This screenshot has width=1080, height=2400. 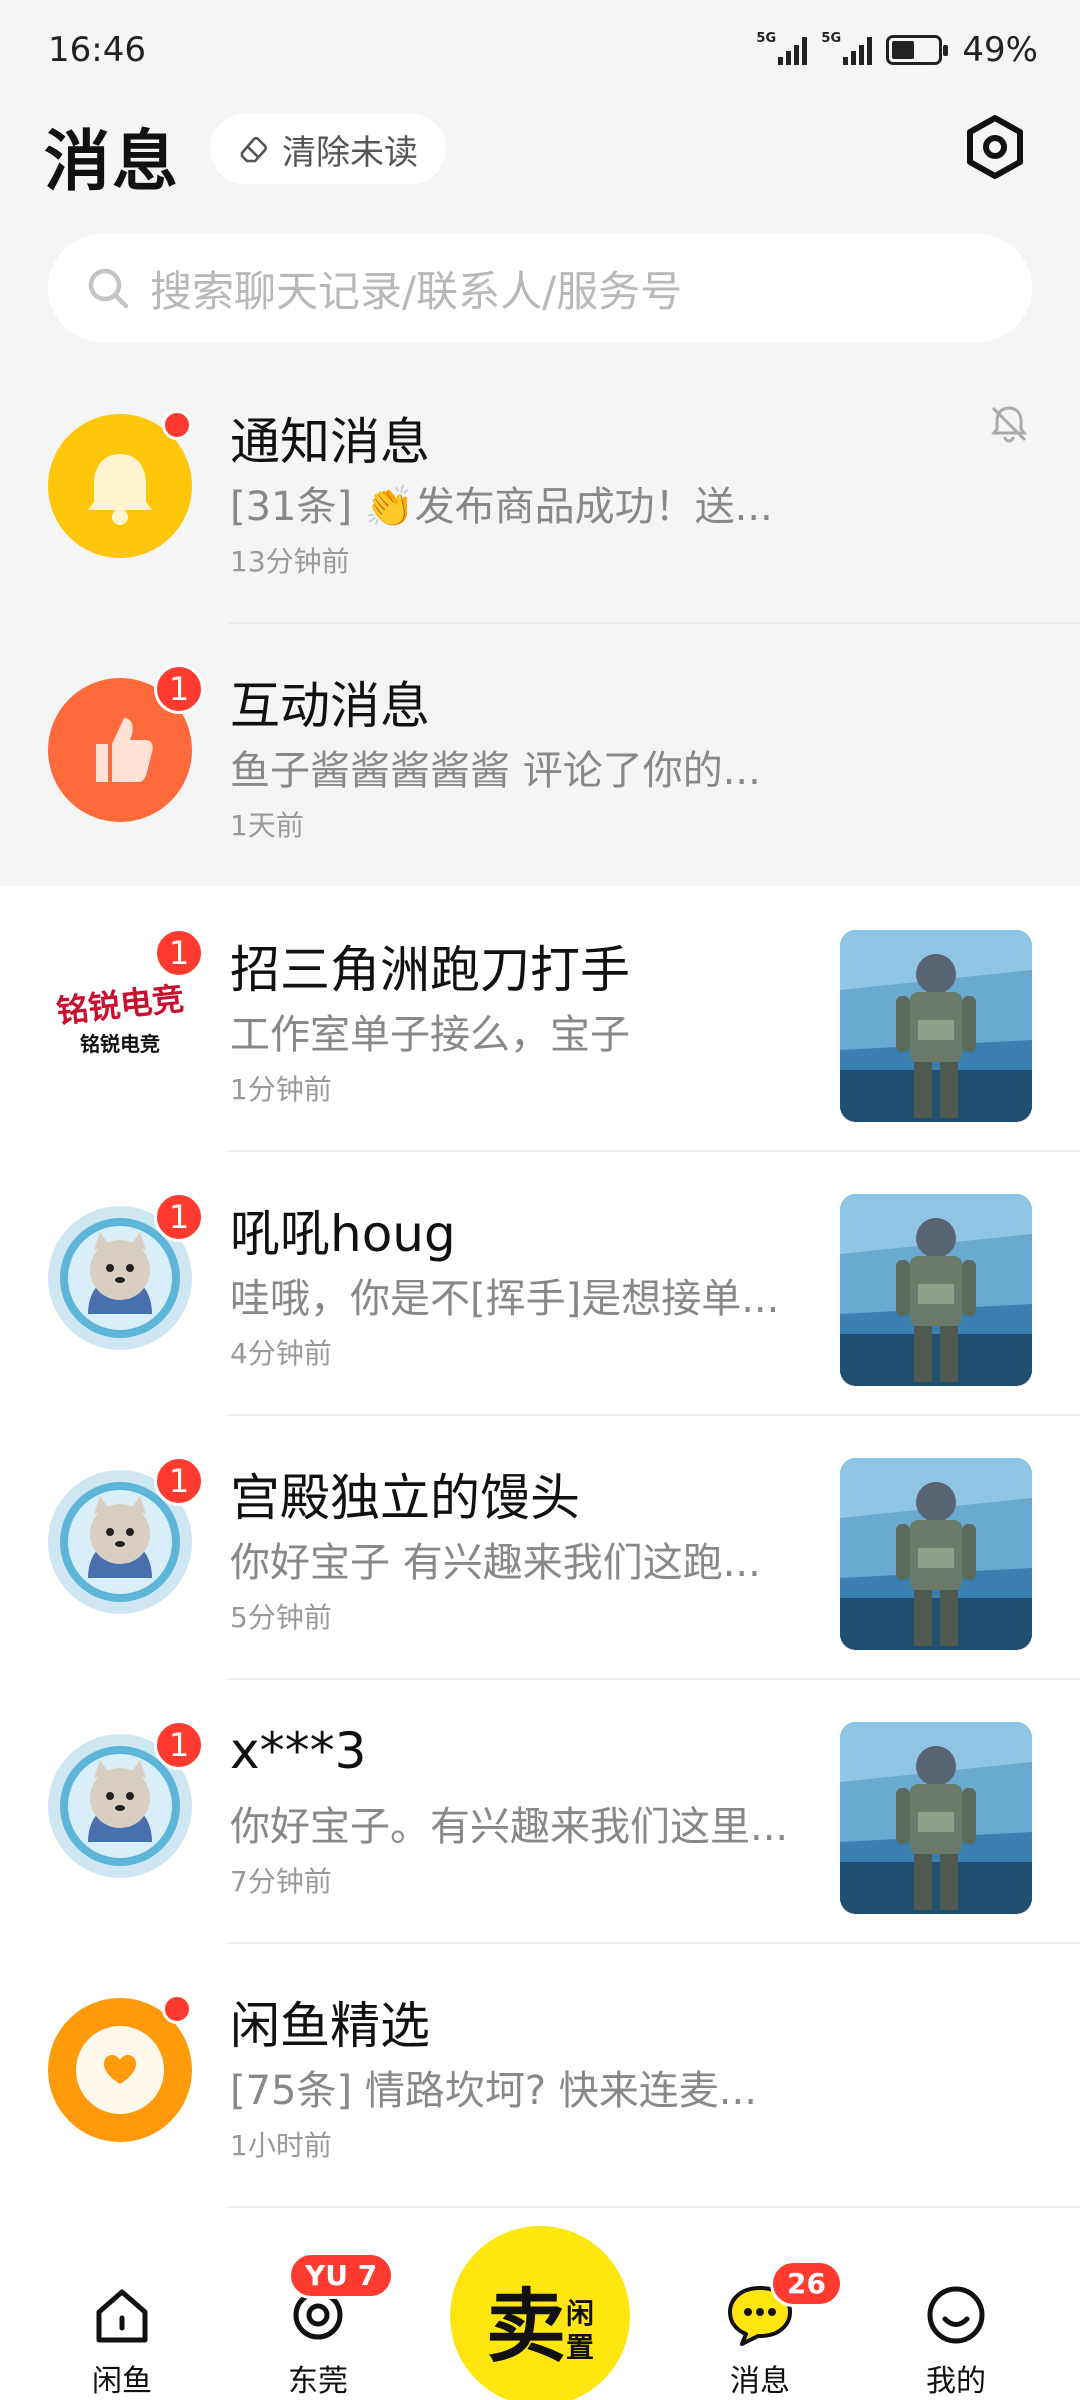 What do you see at coordinates (318, 2341) in the screenshot?
I see `nav-city: 东莞` at bounding box center [318, 2341].